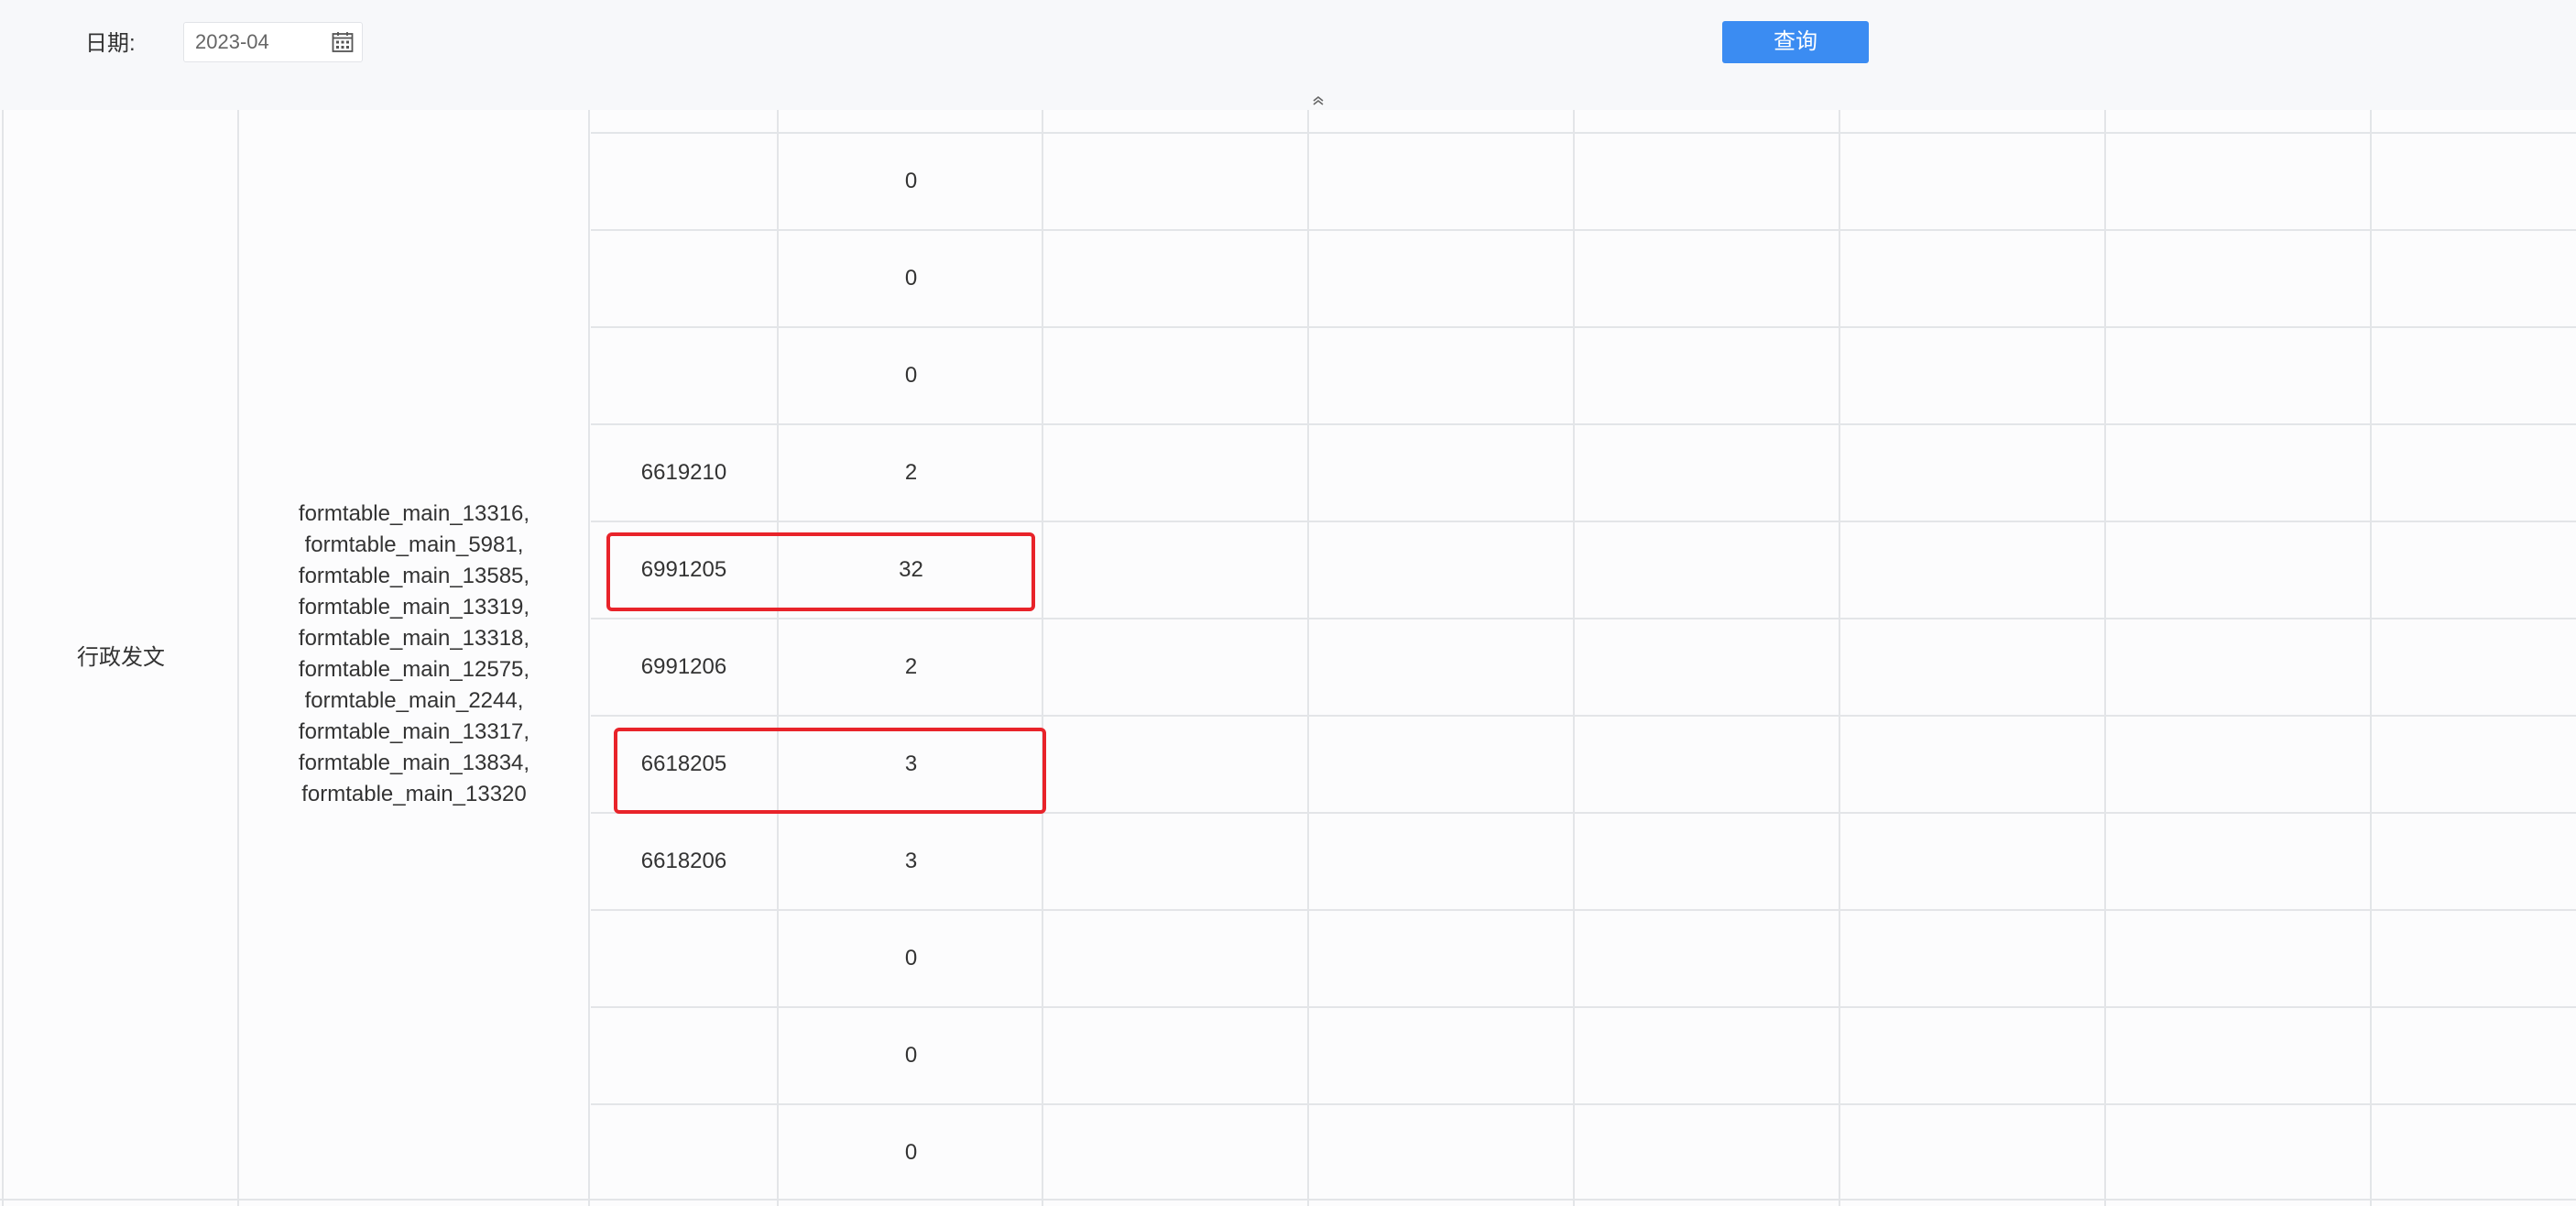 This screenshot has height=1206, width=2576. I want to click on query-button: 查询, so click(1796, 42).